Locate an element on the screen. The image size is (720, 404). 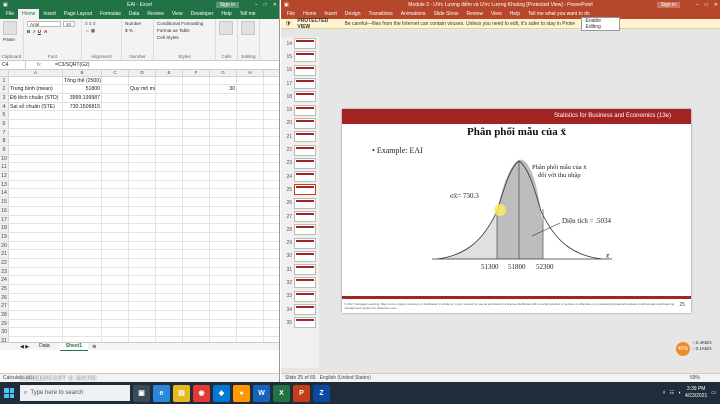
row-header: 15 is located at coordinates (4, 202).